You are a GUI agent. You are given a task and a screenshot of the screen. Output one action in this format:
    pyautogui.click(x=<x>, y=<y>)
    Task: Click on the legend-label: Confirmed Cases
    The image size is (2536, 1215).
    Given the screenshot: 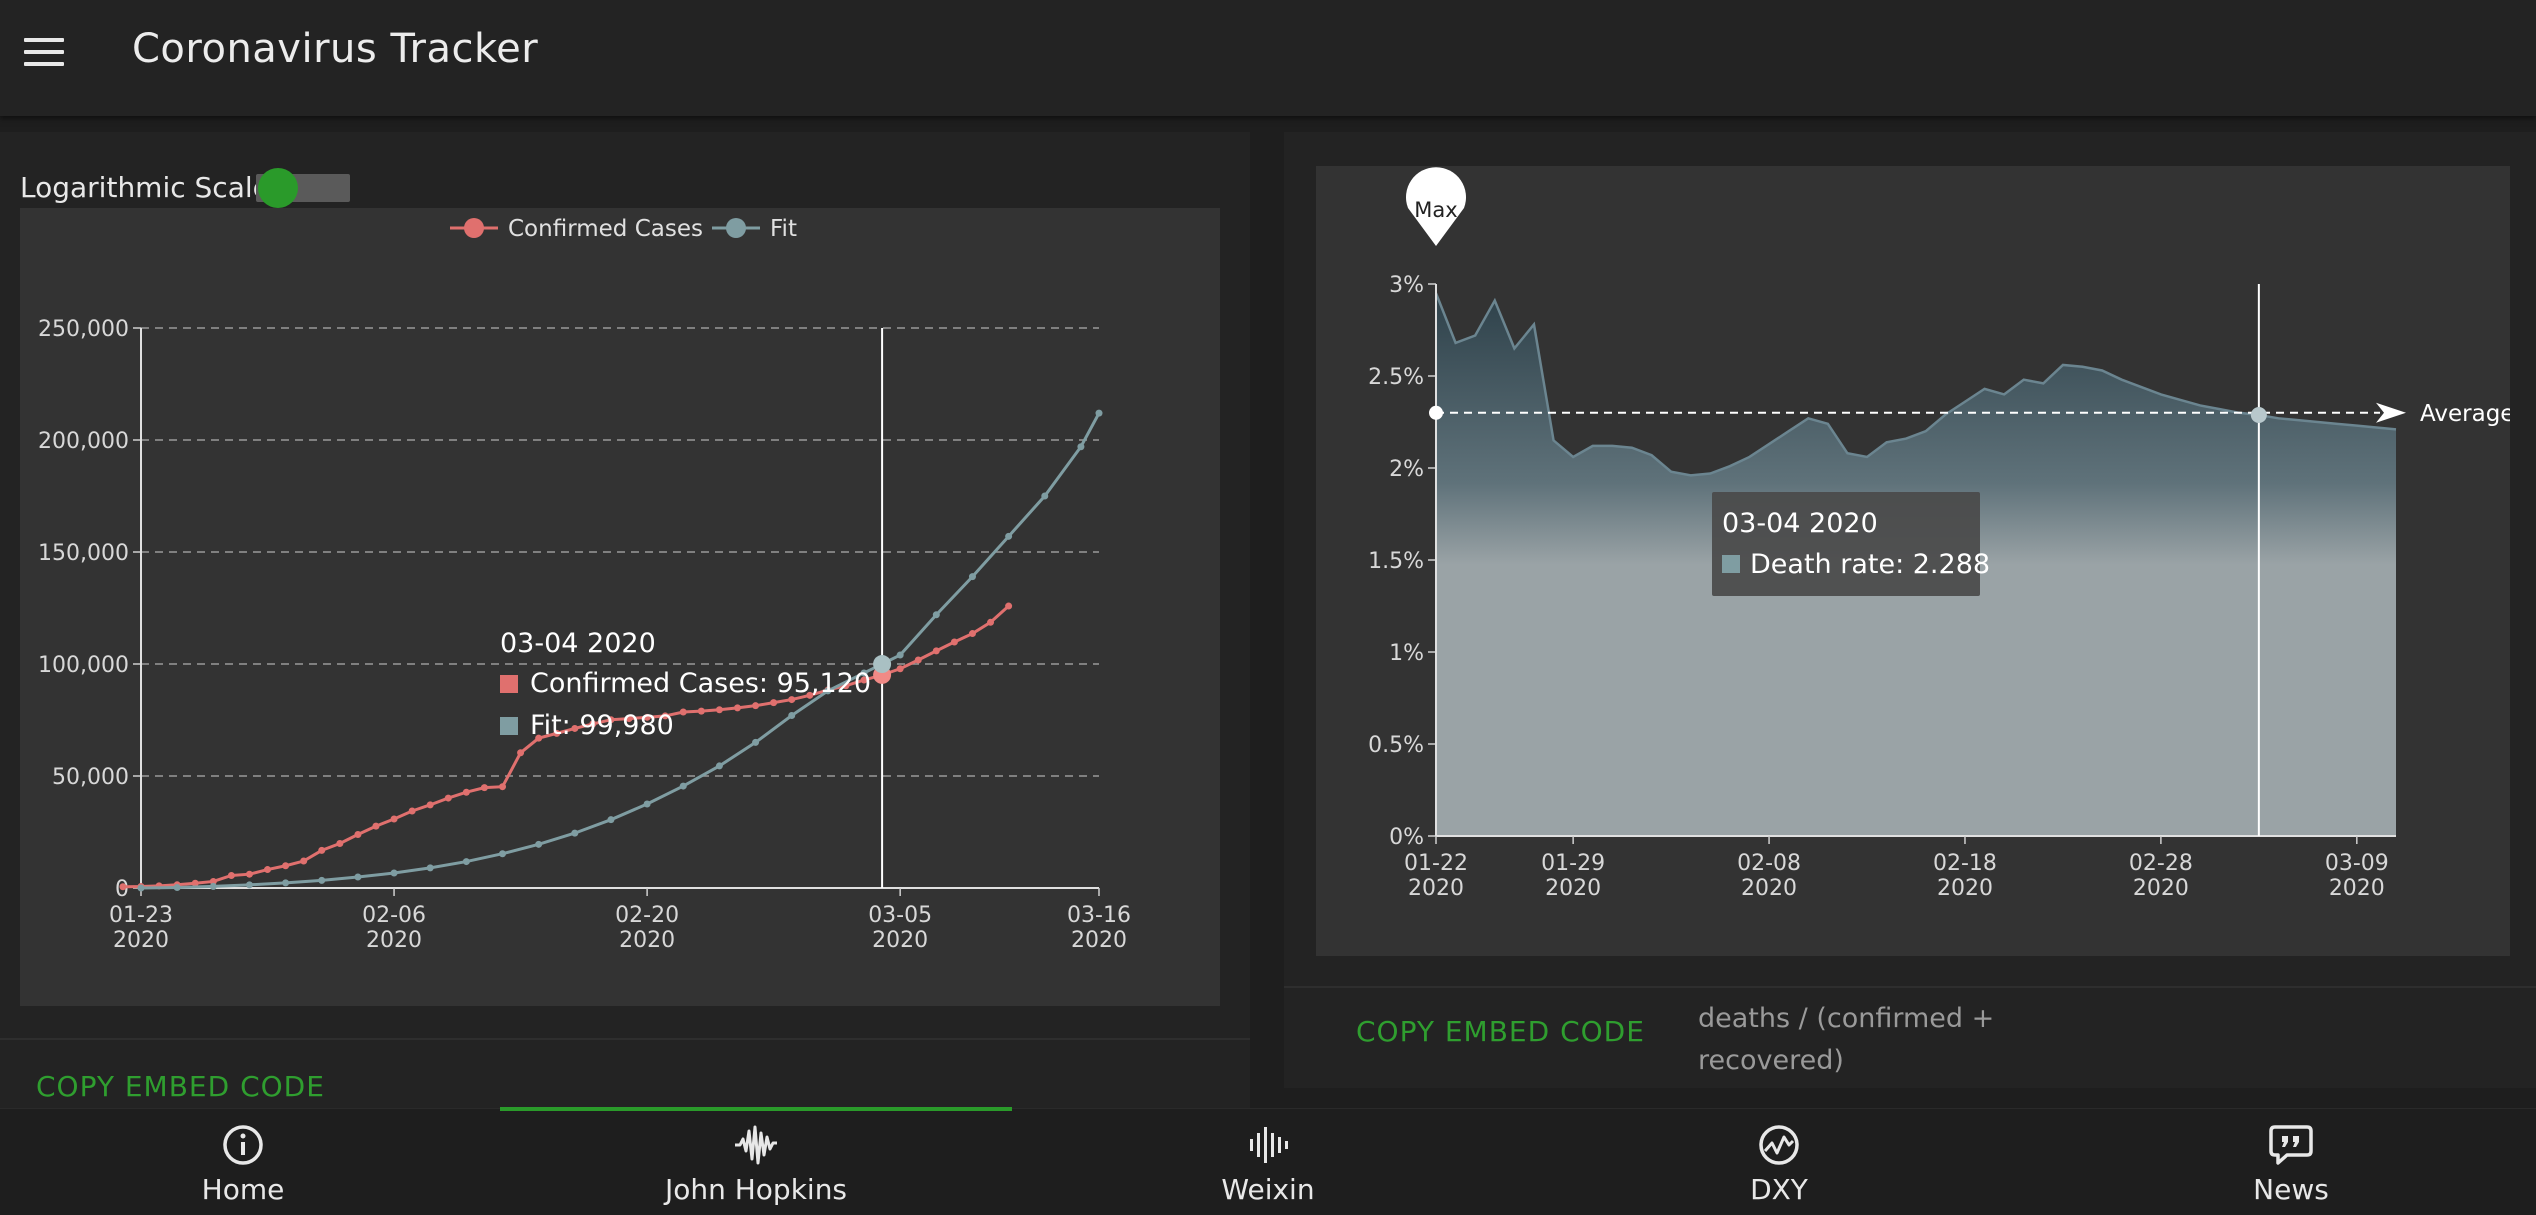 What is the action you would take?
    pyautogui.click(x=605, y=229)
    